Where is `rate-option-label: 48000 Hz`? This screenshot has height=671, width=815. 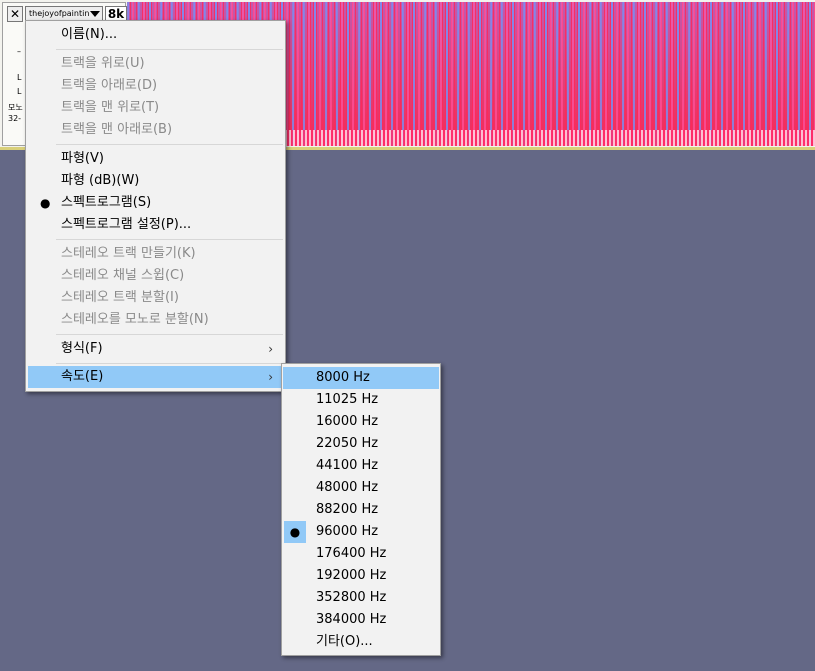 rate-option-label: 48000 Hz is located at coordinates (347, 487).